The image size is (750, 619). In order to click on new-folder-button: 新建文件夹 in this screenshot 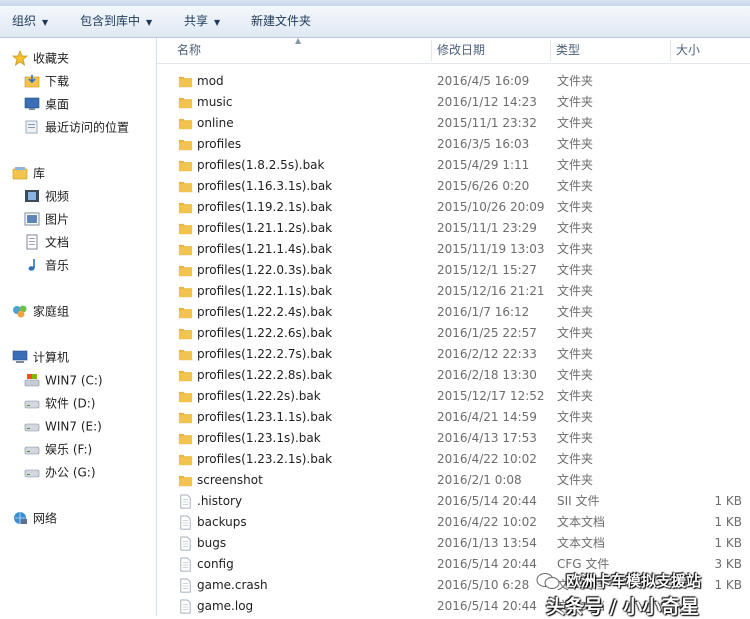, I will do `click(281, 21)`.